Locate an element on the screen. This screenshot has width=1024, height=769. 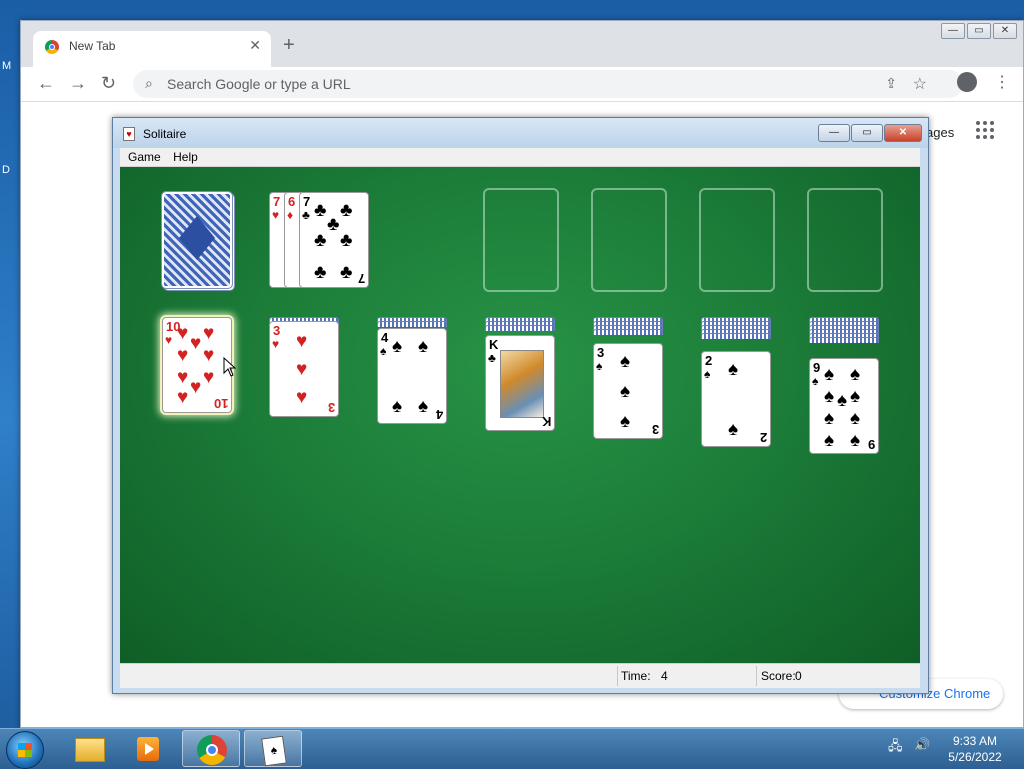
forward-icon: → is located at coordinates (78, 83).